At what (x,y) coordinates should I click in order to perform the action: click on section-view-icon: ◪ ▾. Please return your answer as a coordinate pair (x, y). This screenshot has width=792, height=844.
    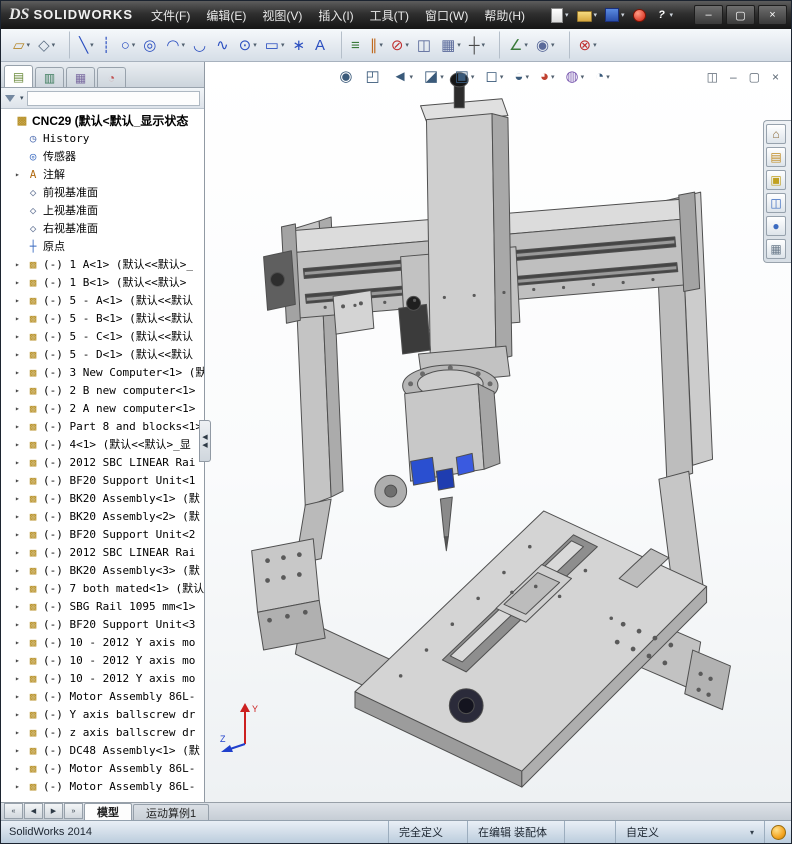
    Looking at the image, I should click on (434, 76).